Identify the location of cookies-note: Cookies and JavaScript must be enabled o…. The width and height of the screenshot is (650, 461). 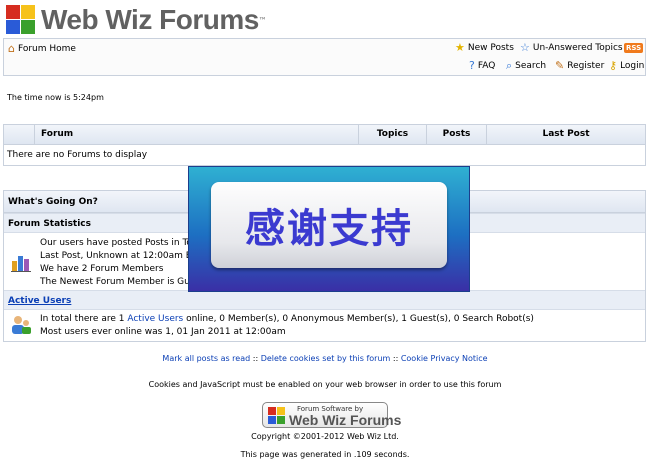
(325, 384).